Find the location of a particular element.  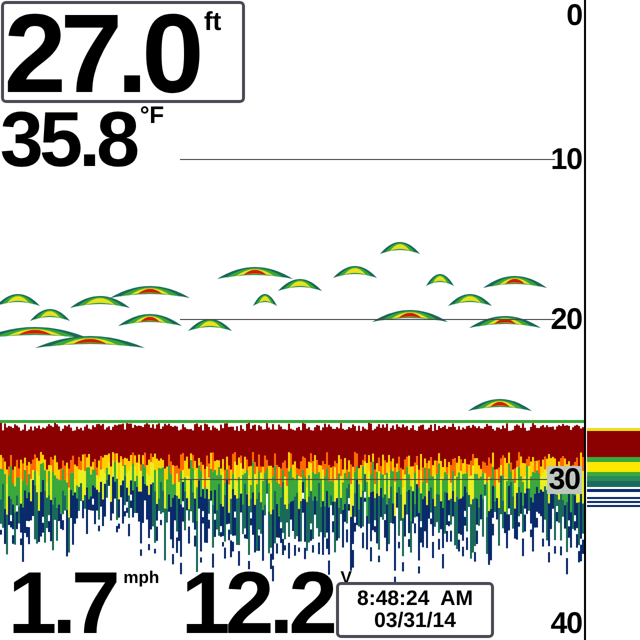

speed-unit: mph is located at coordinates (141, 578).